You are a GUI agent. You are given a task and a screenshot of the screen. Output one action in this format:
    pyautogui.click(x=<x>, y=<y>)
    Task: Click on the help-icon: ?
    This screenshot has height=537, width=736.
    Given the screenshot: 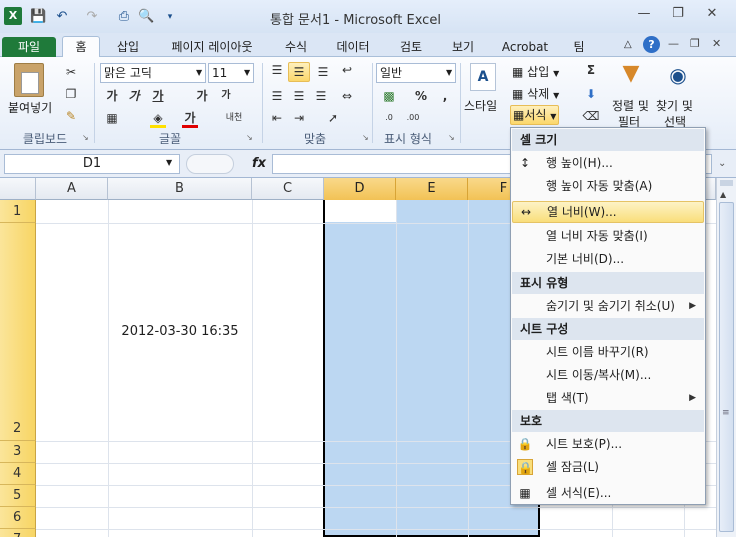 What is the action you would take?
    pyautogui.click(x=651, y=44)
    